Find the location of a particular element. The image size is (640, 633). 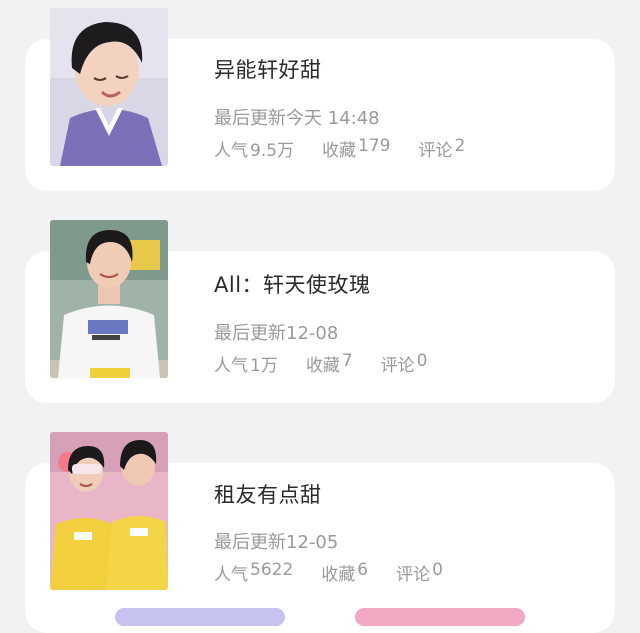

story-updated-2: 最后更新12-08 is located at coordinates (276, 332).